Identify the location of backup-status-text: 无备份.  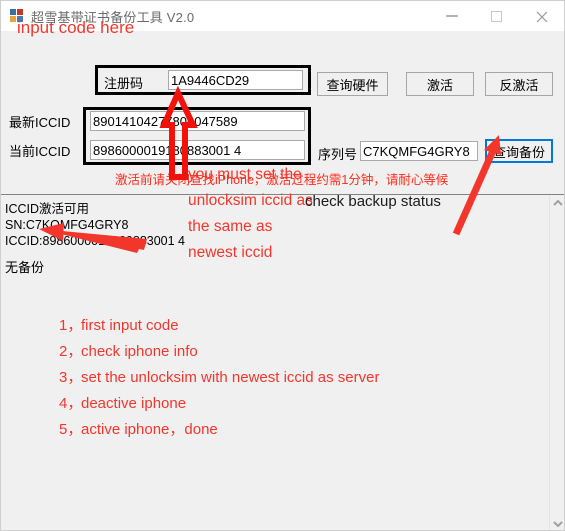
(25, 267).